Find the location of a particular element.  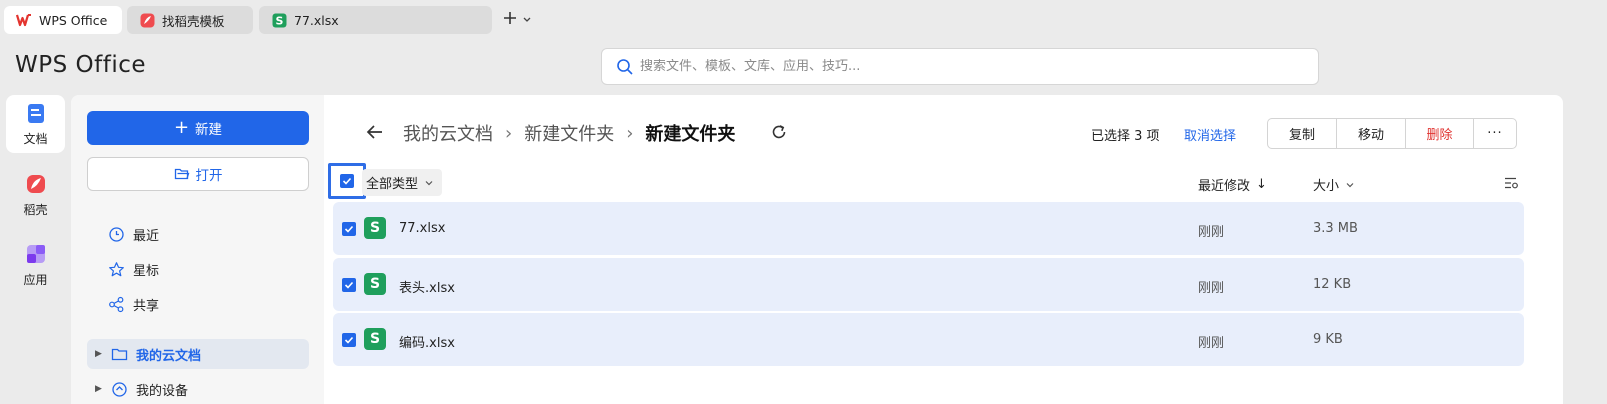

sidebar-item-shared: 共享 is located at coordinates (133, 304).